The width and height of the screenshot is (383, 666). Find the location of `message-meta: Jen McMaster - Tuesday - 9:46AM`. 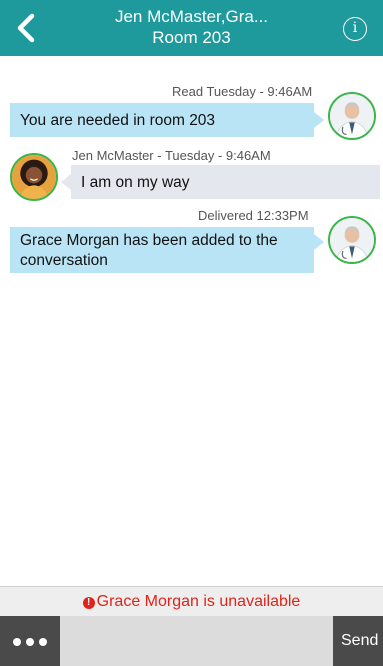

message-meta: Jen McMaster - Tuesday - 9:46AM is located at coordinates (171, 155).